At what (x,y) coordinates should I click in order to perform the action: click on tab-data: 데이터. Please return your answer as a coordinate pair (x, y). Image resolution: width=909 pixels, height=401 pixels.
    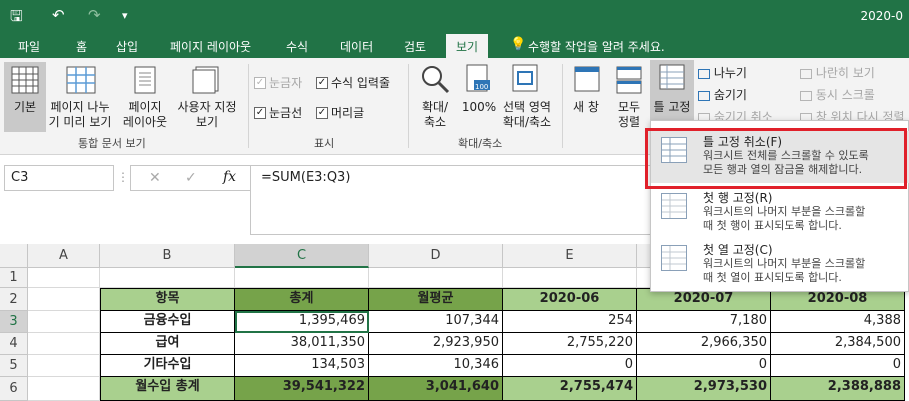
    Looking at the image, I should click on (356, 46).